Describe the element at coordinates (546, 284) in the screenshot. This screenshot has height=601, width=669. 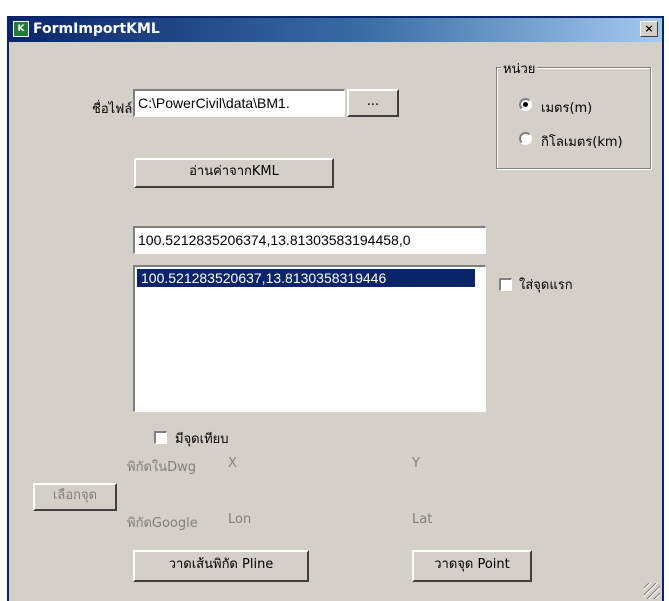
I see `first-point-label: ใส่จุดแรก` at that location.